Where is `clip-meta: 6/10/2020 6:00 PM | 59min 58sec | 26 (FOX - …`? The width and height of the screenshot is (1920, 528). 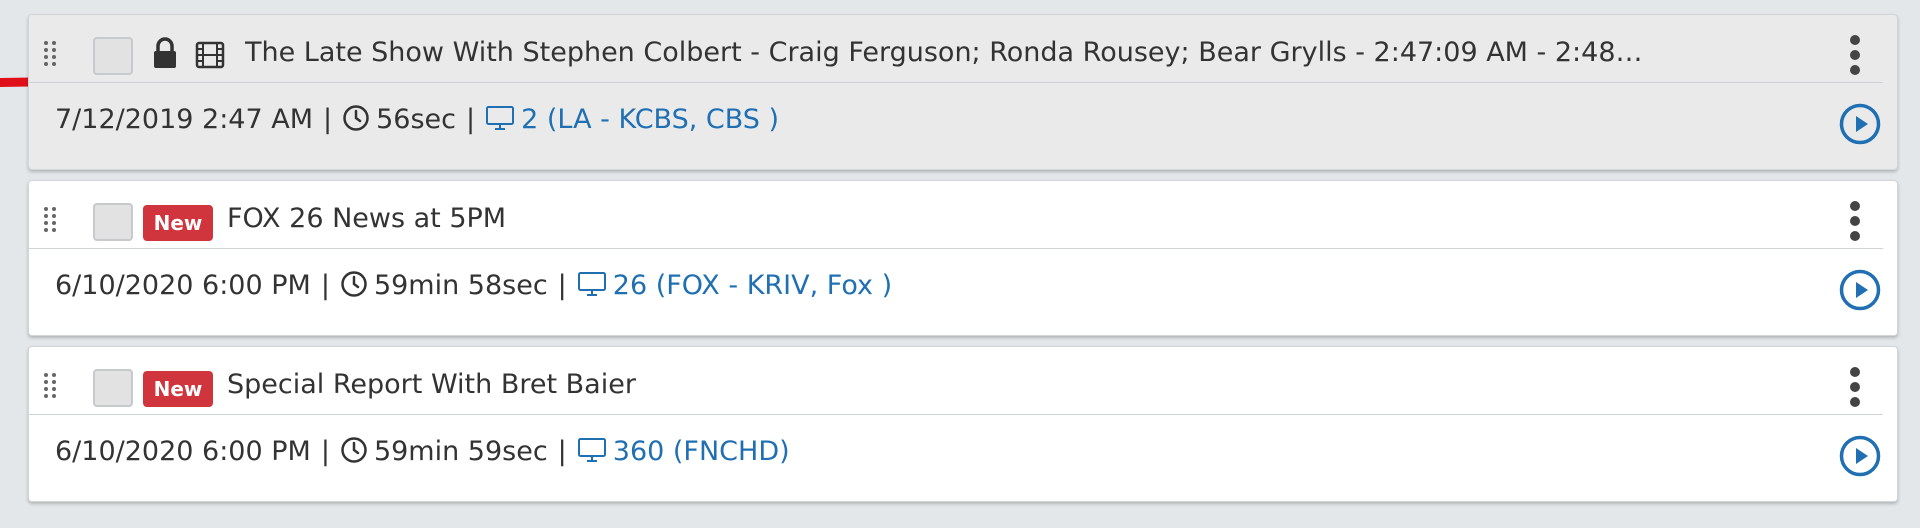 clip-meta: 6/10/2020 6:00 PM | 59min 58sec | 26 (FOX - … is located at coordinates (976, 285).